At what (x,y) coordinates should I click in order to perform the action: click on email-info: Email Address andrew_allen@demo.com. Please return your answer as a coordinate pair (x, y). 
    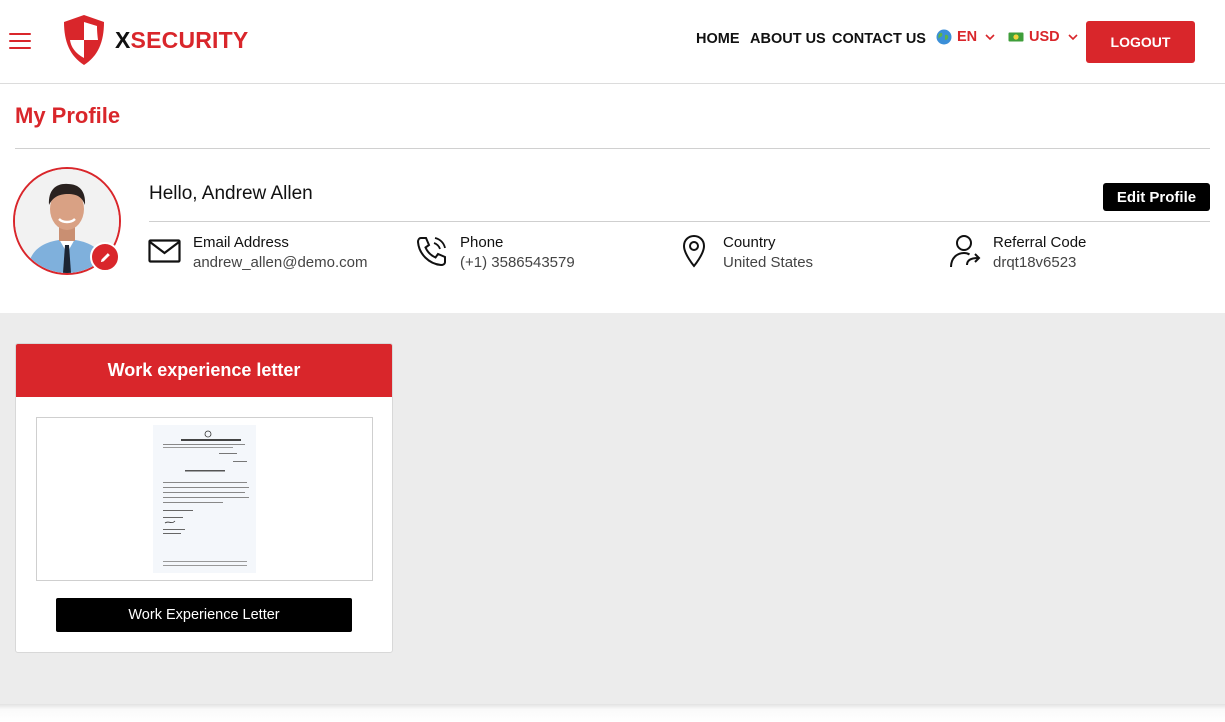
    Looking at the image, I should click on (258, 253).